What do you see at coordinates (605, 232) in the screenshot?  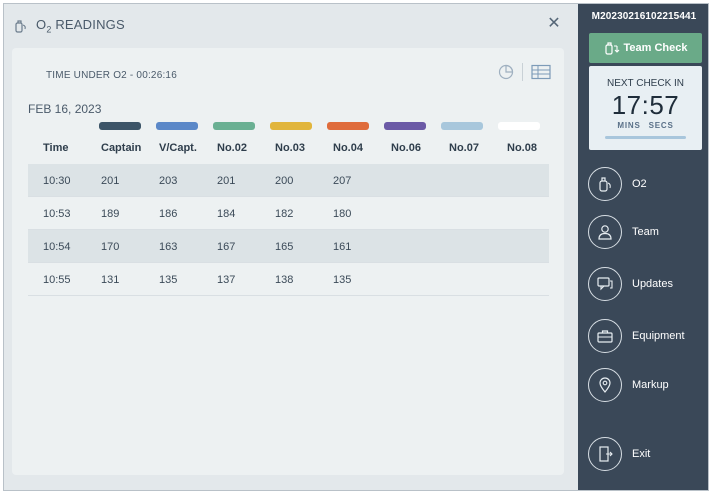 I see `person-icon` at bounding box center [605, 232].